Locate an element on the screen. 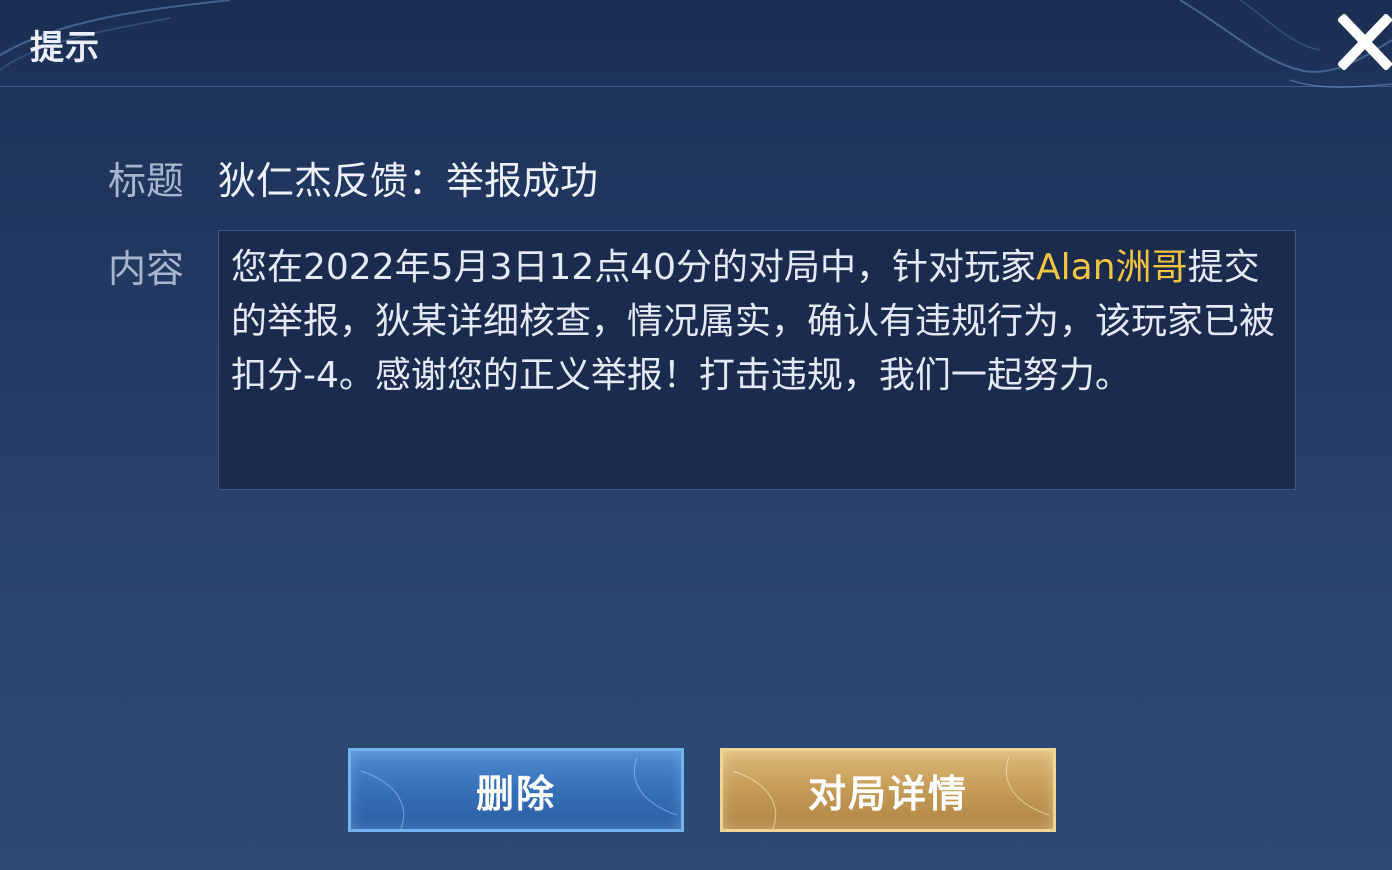 The width and height of the screenshot is (1392, 870). dialog-title: 提示 is located at coordinates (65, 48).